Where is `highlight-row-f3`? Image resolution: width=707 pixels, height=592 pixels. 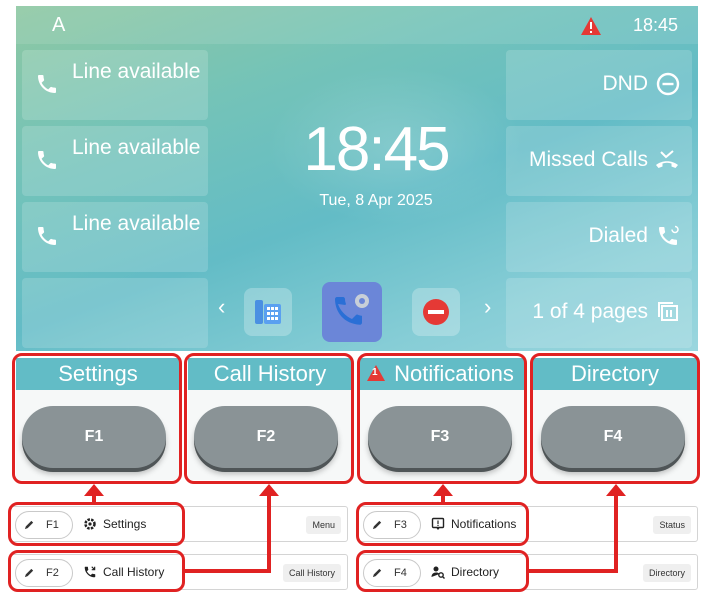 highlight-row-f3 is located at coordinates (442, 524).